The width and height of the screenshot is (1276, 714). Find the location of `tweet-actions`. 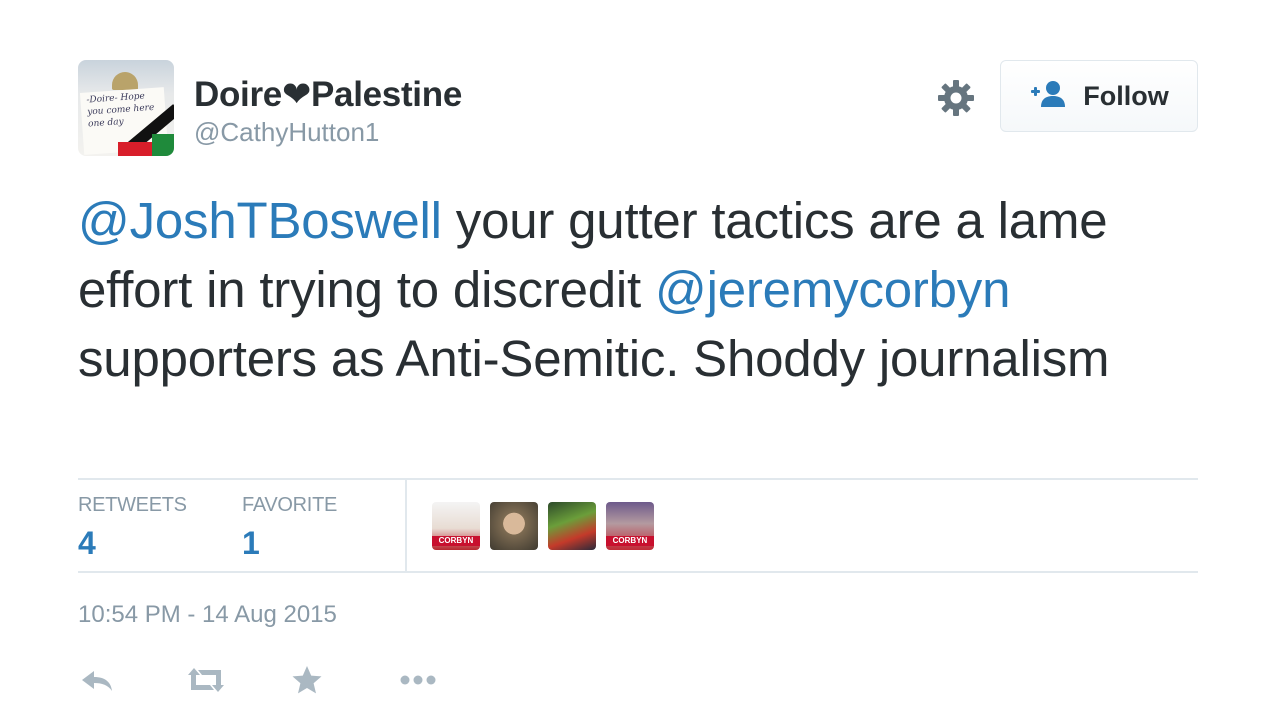

tweet-actions is located at coordinates (290, 680).